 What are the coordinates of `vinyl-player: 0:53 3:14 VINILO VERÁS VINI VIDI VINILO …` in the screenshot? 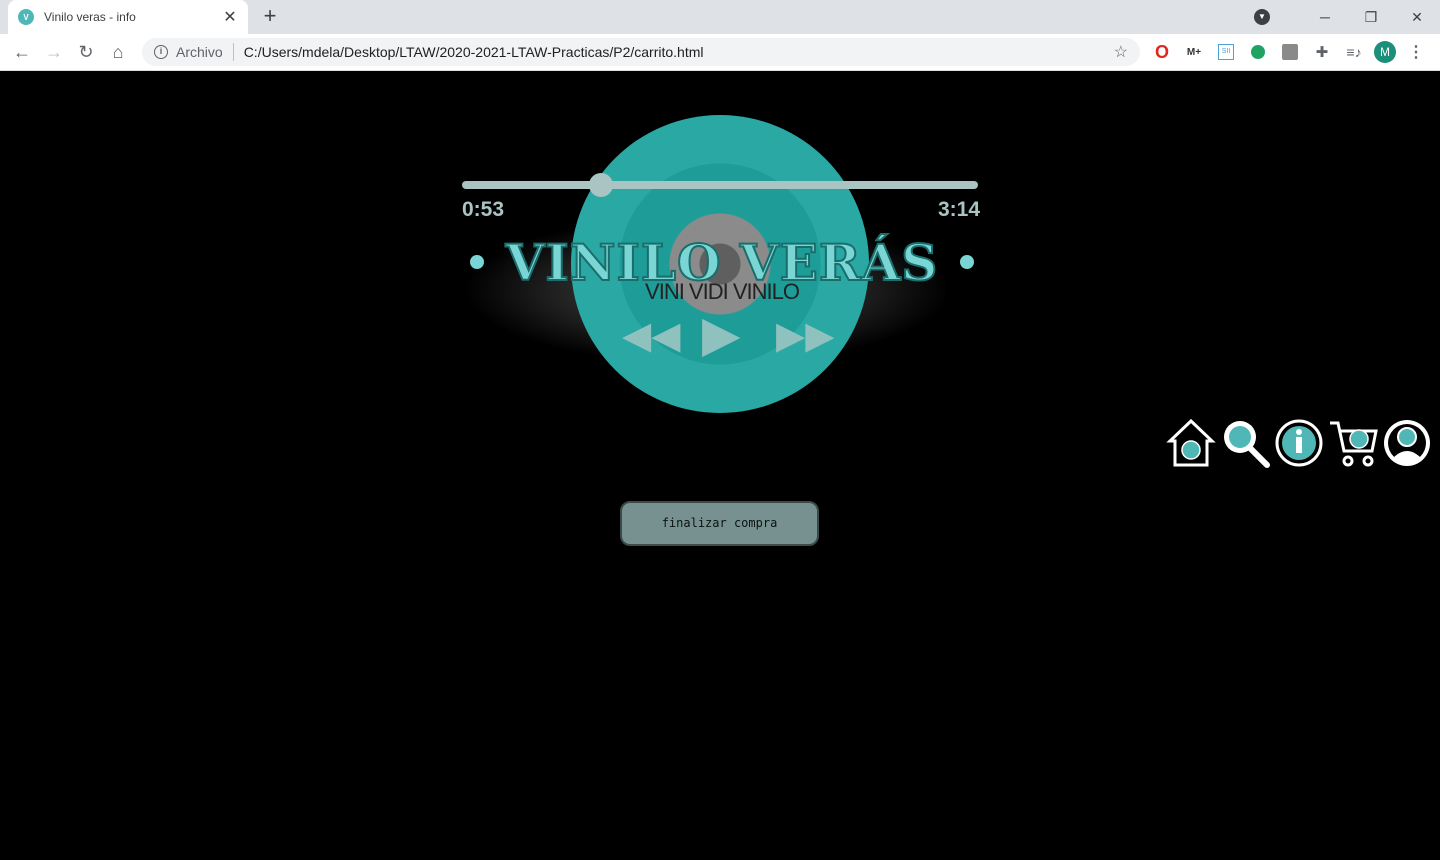 It's located at (722, 265).